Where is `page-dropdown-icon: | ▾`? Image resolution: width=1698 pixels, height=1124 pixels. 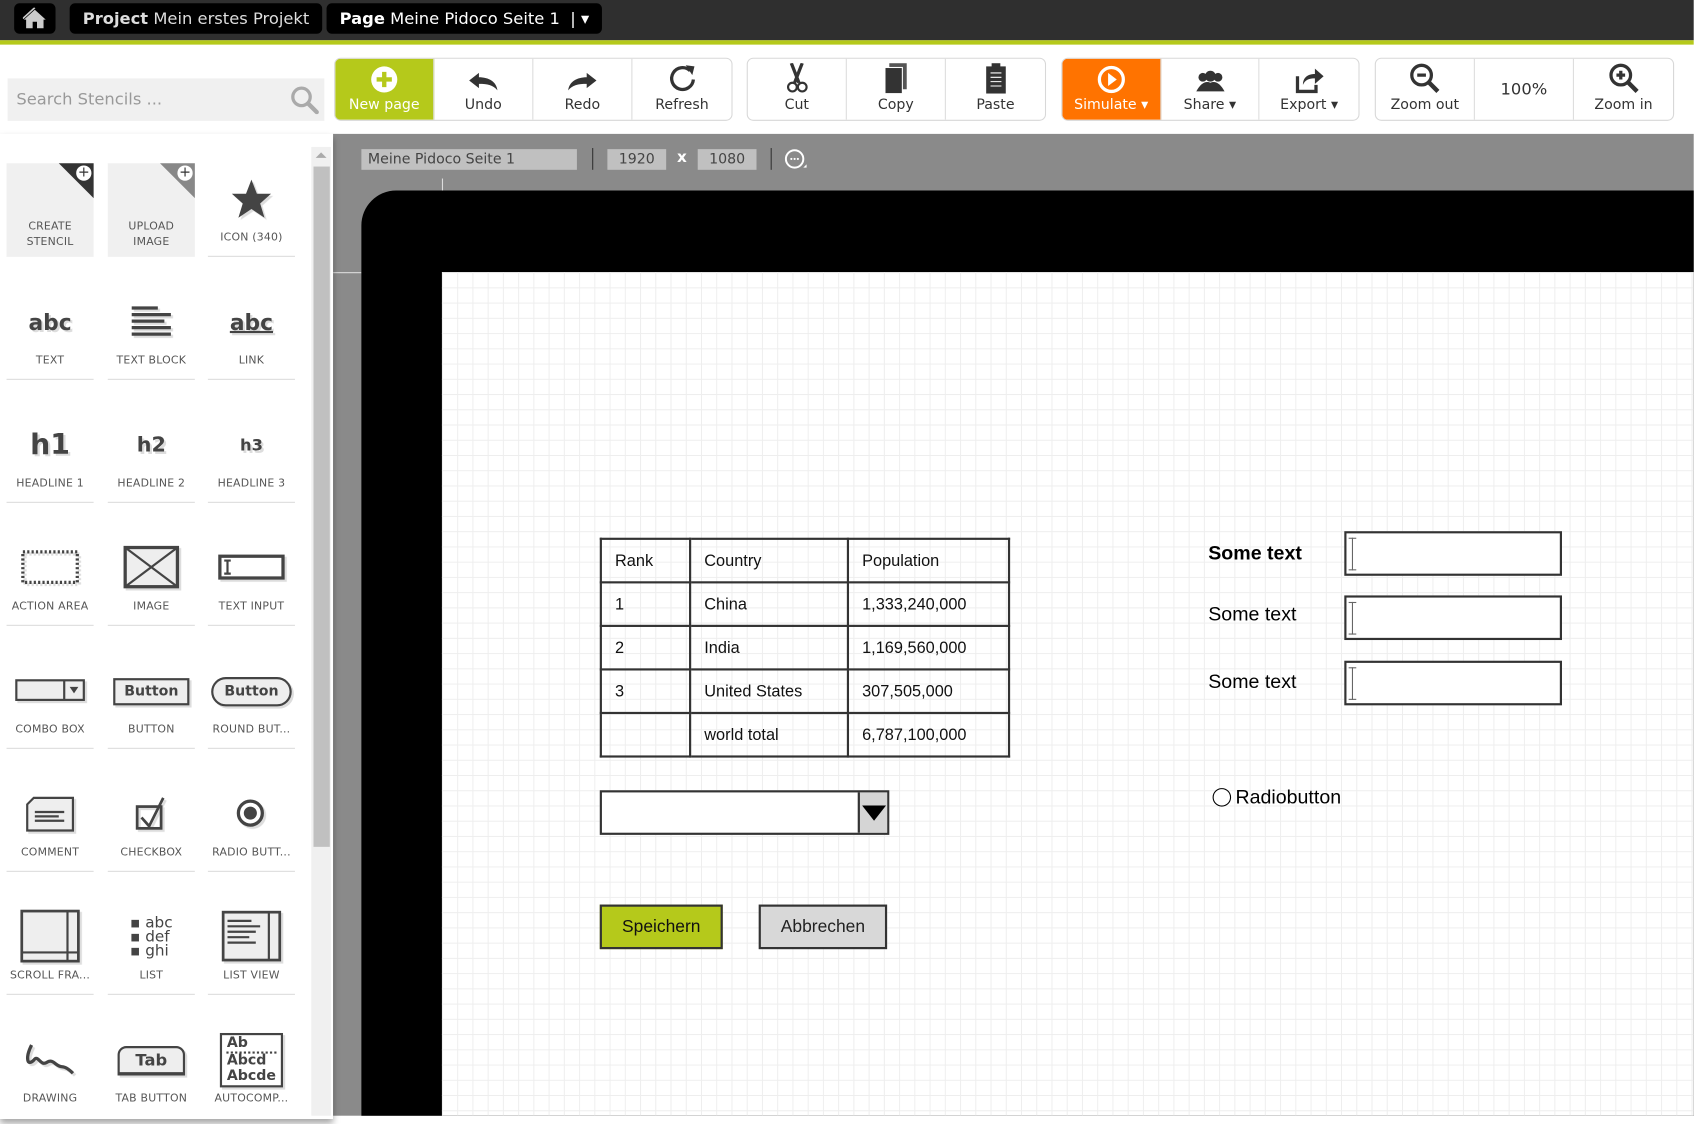 page-dropdown-icon: | ▾ is located at coordinates (579, 19).